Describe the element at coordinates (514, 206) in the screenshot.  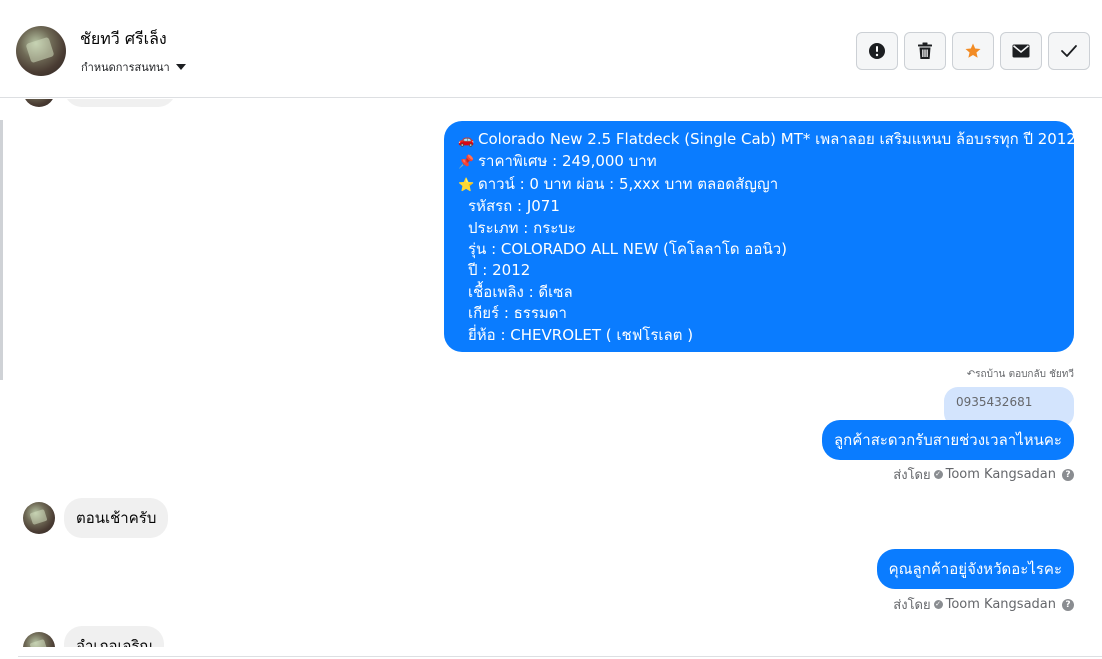
I see `listing-line: รหัสรถ : J071` at that location.